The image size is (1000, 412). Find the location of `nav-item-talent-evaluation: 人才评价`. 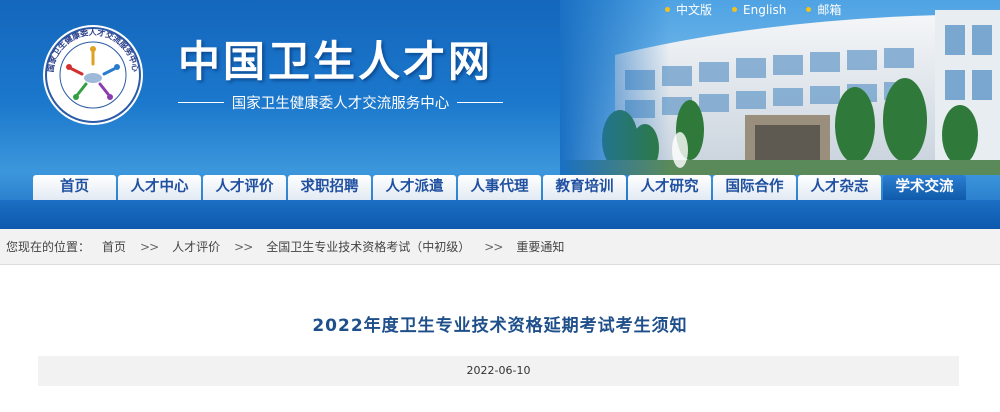

nav-item-talent-evaluation: 人才评价 is located at coordinates (244, 187).